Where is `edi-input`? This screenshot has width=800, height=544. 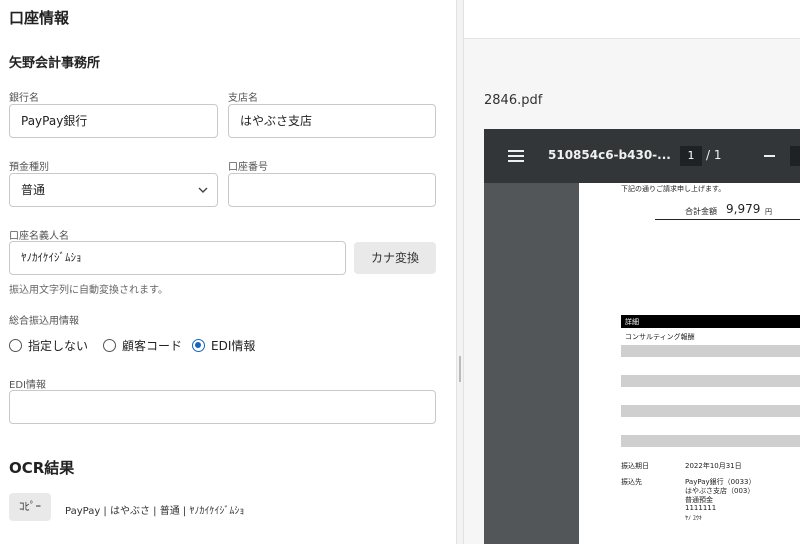 edi-input is located at coordinates (222, 407).